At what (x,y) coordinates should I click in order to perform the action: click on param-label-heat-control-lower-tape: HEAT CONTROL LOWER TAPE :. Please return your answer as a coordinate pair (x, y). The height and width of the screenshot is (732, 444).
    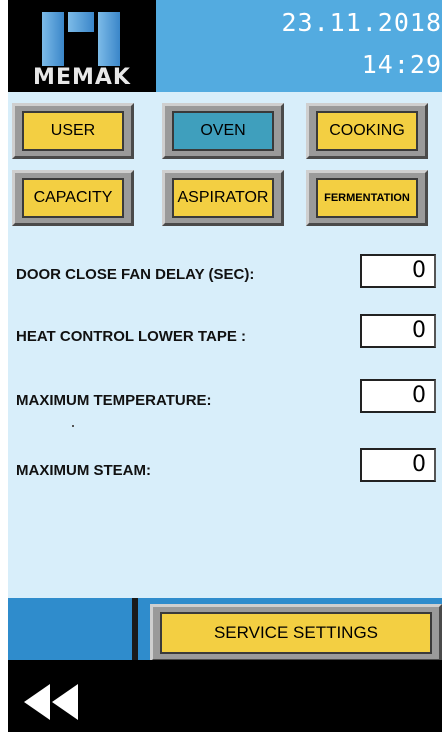
    Looking at the image, I should click on (131, 336).